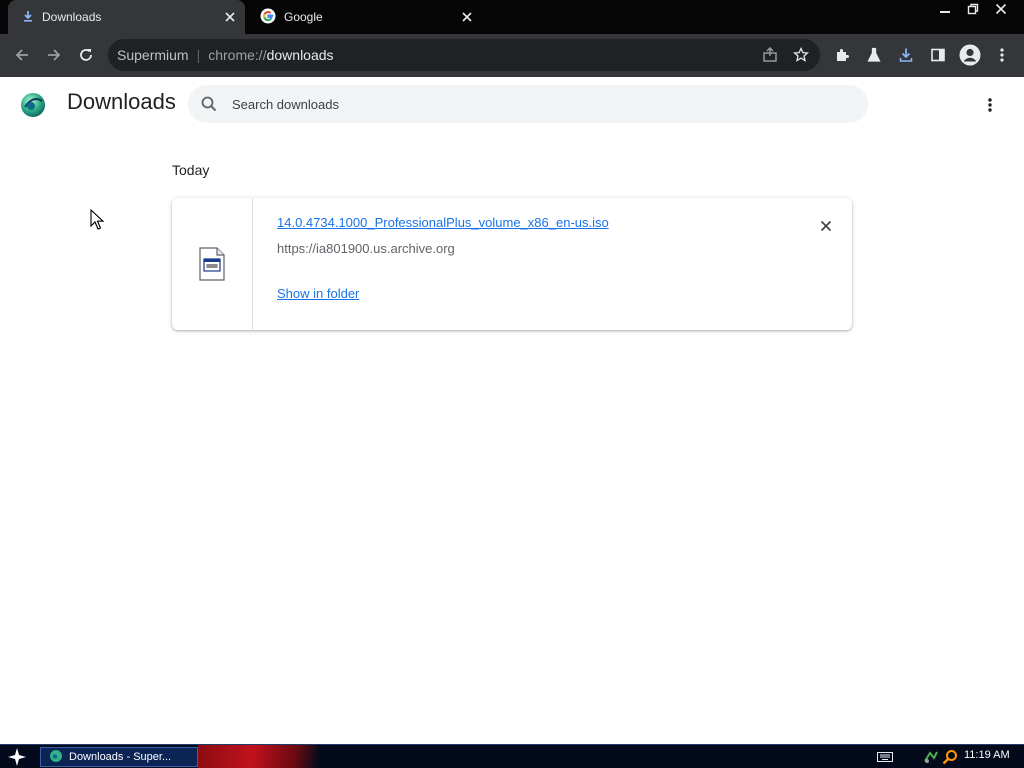 This screenshot has width=1024, height=768. What do you see at coordinates (191, 170) in the screenshot?
I see `date-header: Today` at bounding box center [191, 170].